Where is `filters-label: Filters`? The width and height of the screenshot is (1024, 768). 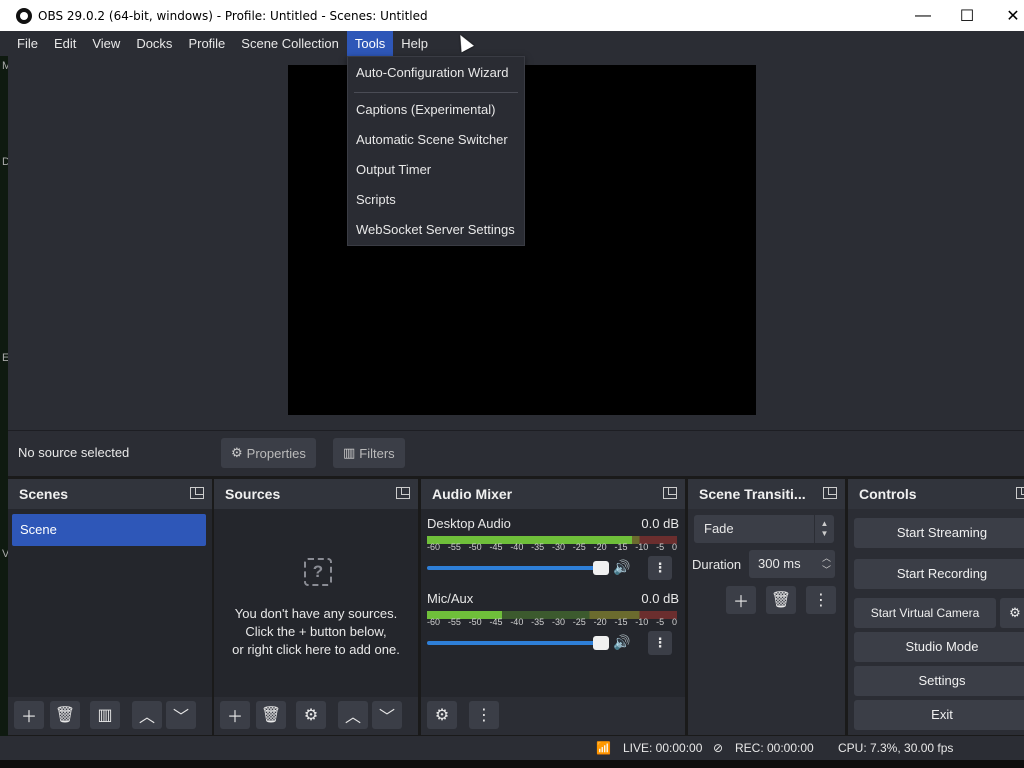
filters-label: Filters is located at coordinates (377, 453).